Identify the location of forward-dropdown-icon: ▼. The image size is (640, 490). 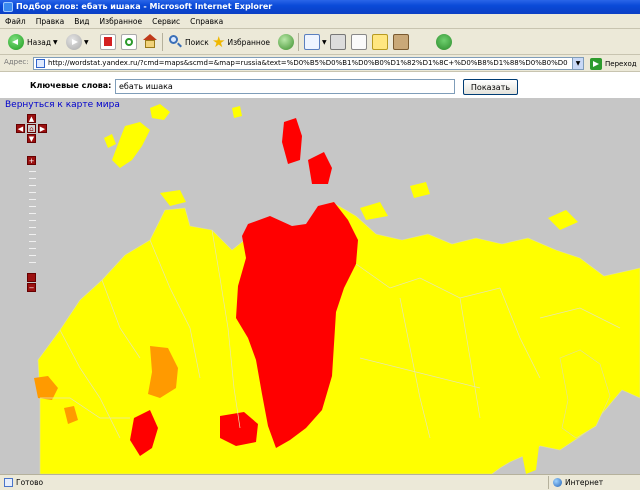
(86, 42).